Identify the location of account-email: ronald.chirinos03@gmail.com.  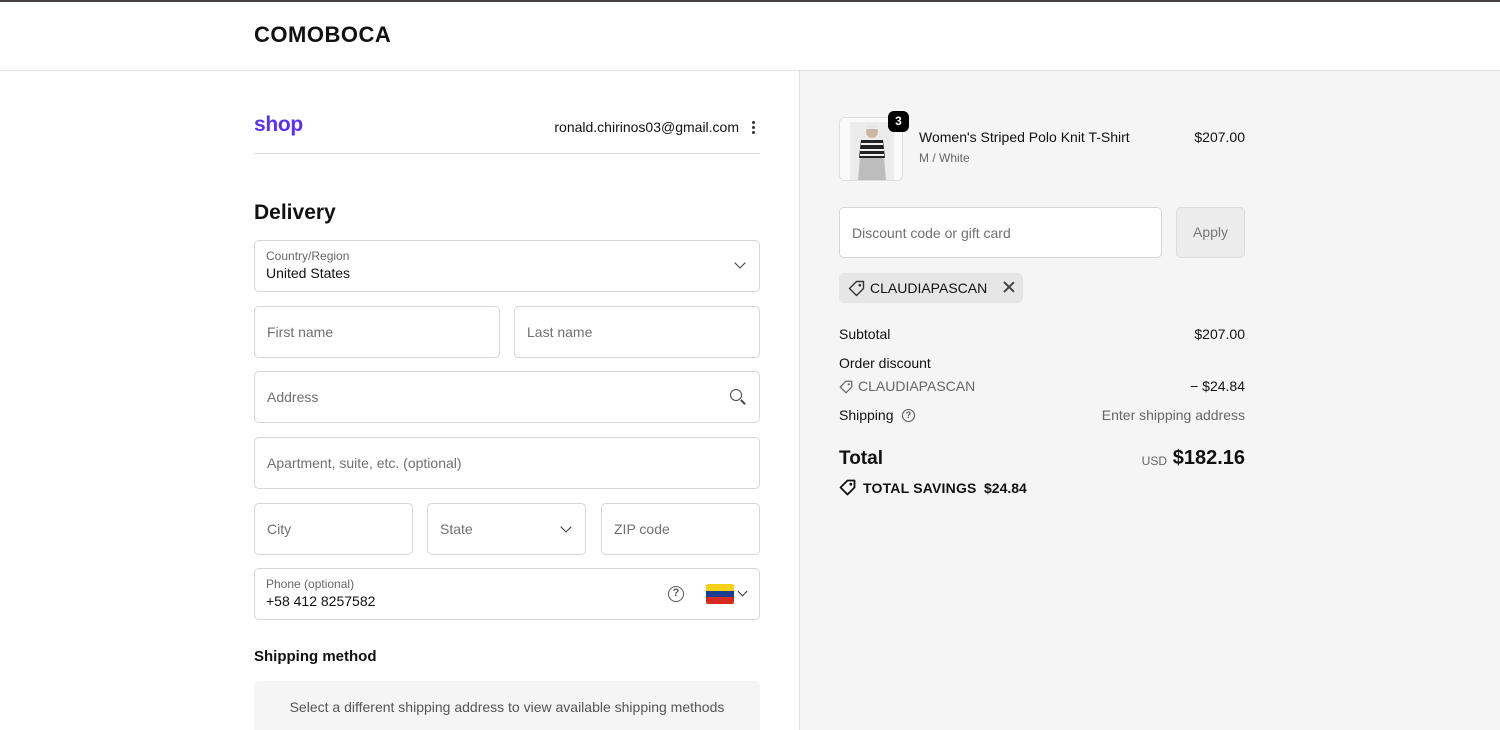
(646, 127).